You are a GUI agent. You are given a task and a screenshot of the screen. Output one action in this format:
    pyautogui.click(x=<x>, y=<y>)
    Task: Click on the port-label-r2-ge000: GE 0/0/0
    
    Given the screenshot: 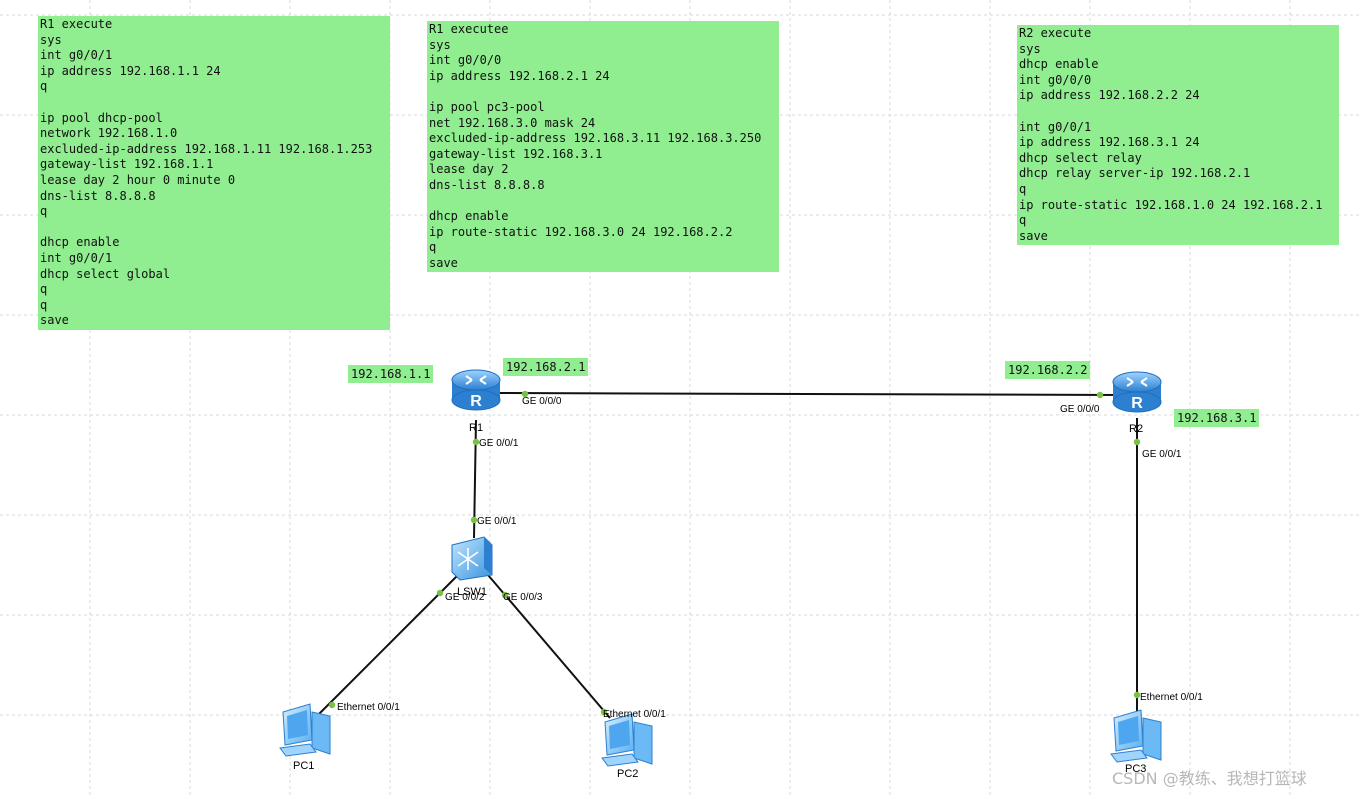 What is the action you would take?
    pyautogui.click(x=1080, y=409)
    